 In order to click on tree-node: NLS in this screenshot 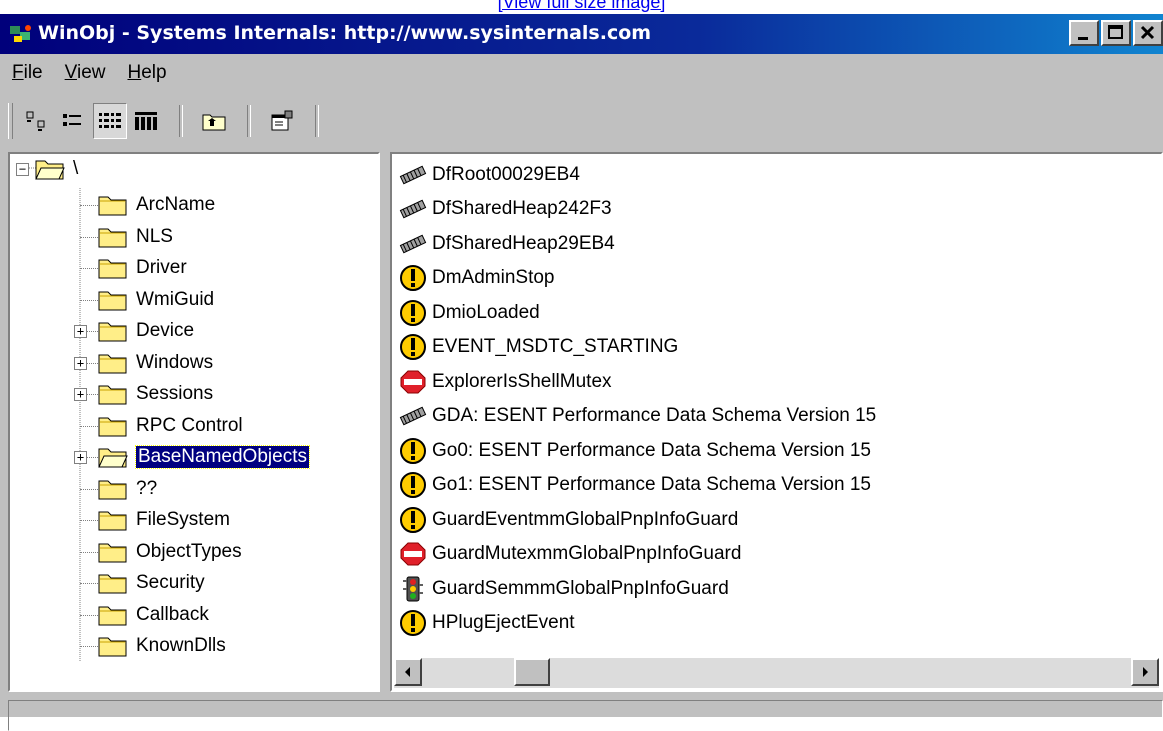, I will do `click(135, 237)`.